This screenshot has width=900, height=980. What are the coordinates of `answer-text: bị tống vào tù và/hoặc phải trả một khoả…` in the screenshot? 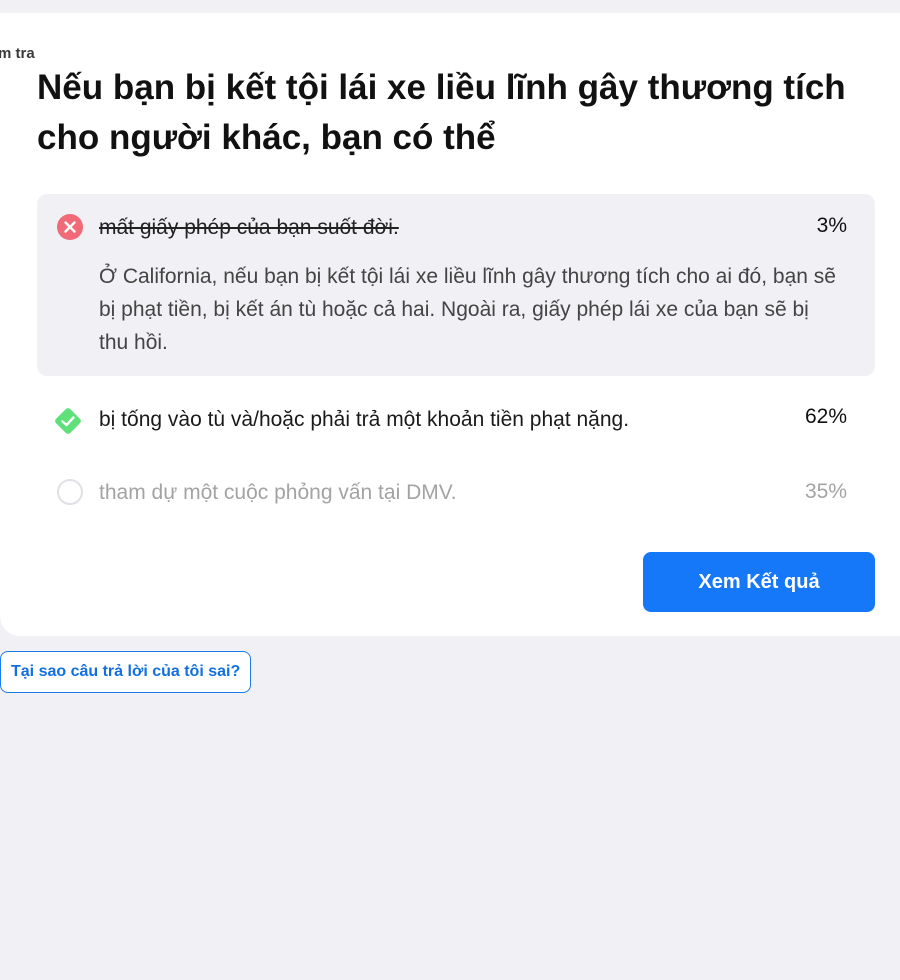 It's located at (364, 419).